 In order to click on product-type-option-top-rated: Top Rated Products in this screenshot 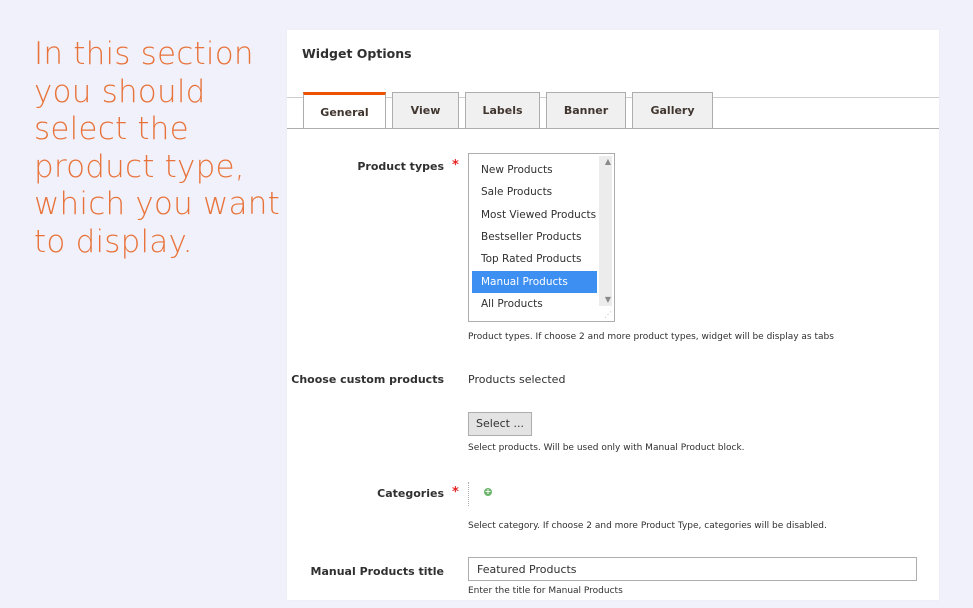, I will do `click(534, 259)`.